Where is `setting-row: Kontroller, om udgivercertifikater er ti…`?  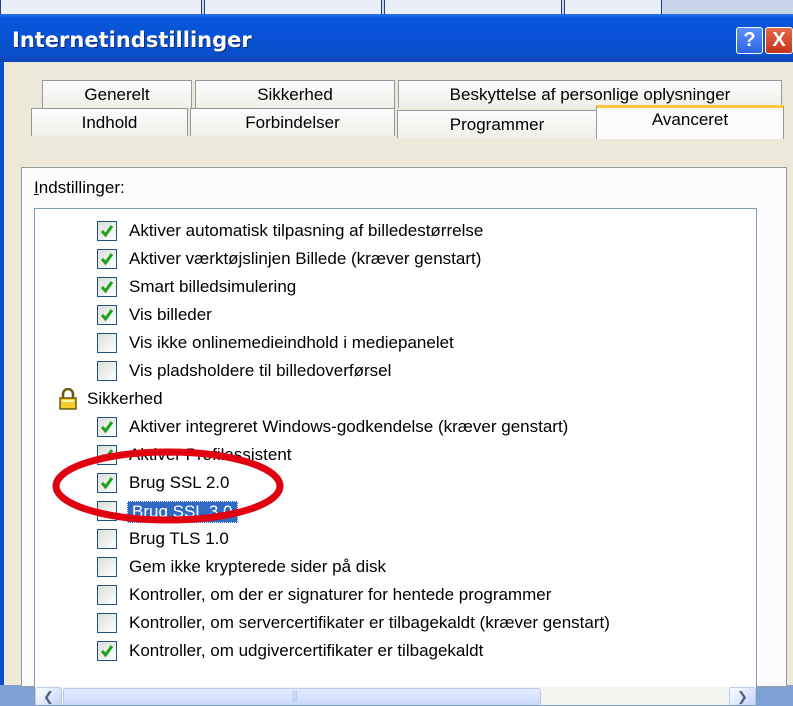 setting-row: Kontroller, om udgivercertifikater er ti… is located at coordinates (380, 652).